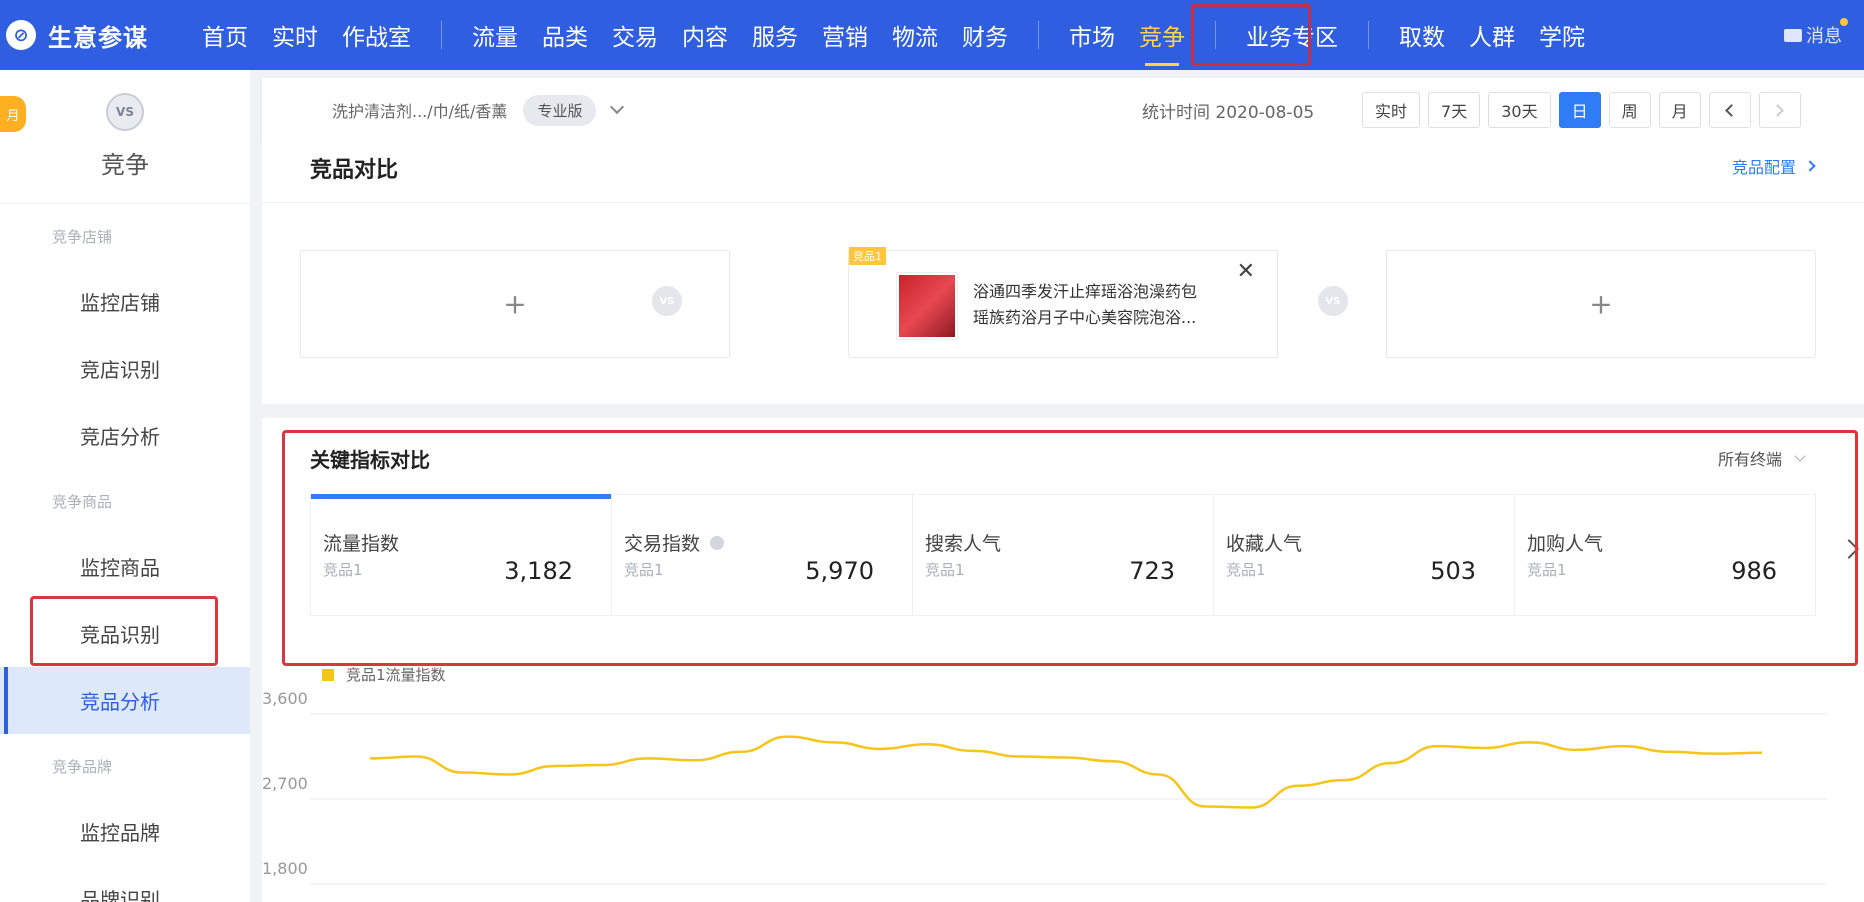 This screenshot has height=902, width=1864. What do you see at coordinates (285, 868) in the screenshot?
I see `y-tick-label: 1,800` at bounding box center [285, 868].